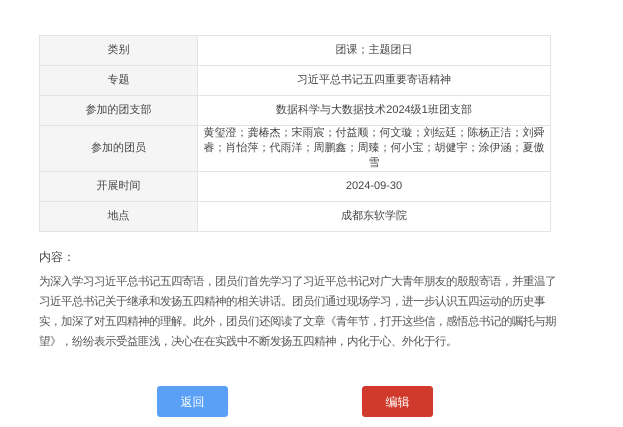  What do you see at coordinates (119, 217) in the screenshot?
I see `field-label: 地点` at bounding box center [119, 217].